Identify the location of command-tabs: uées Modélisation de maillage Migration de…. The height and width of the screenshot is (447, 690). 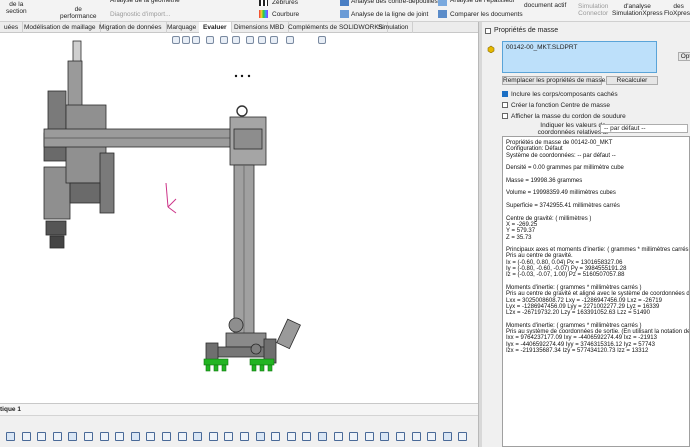
(239, 27).